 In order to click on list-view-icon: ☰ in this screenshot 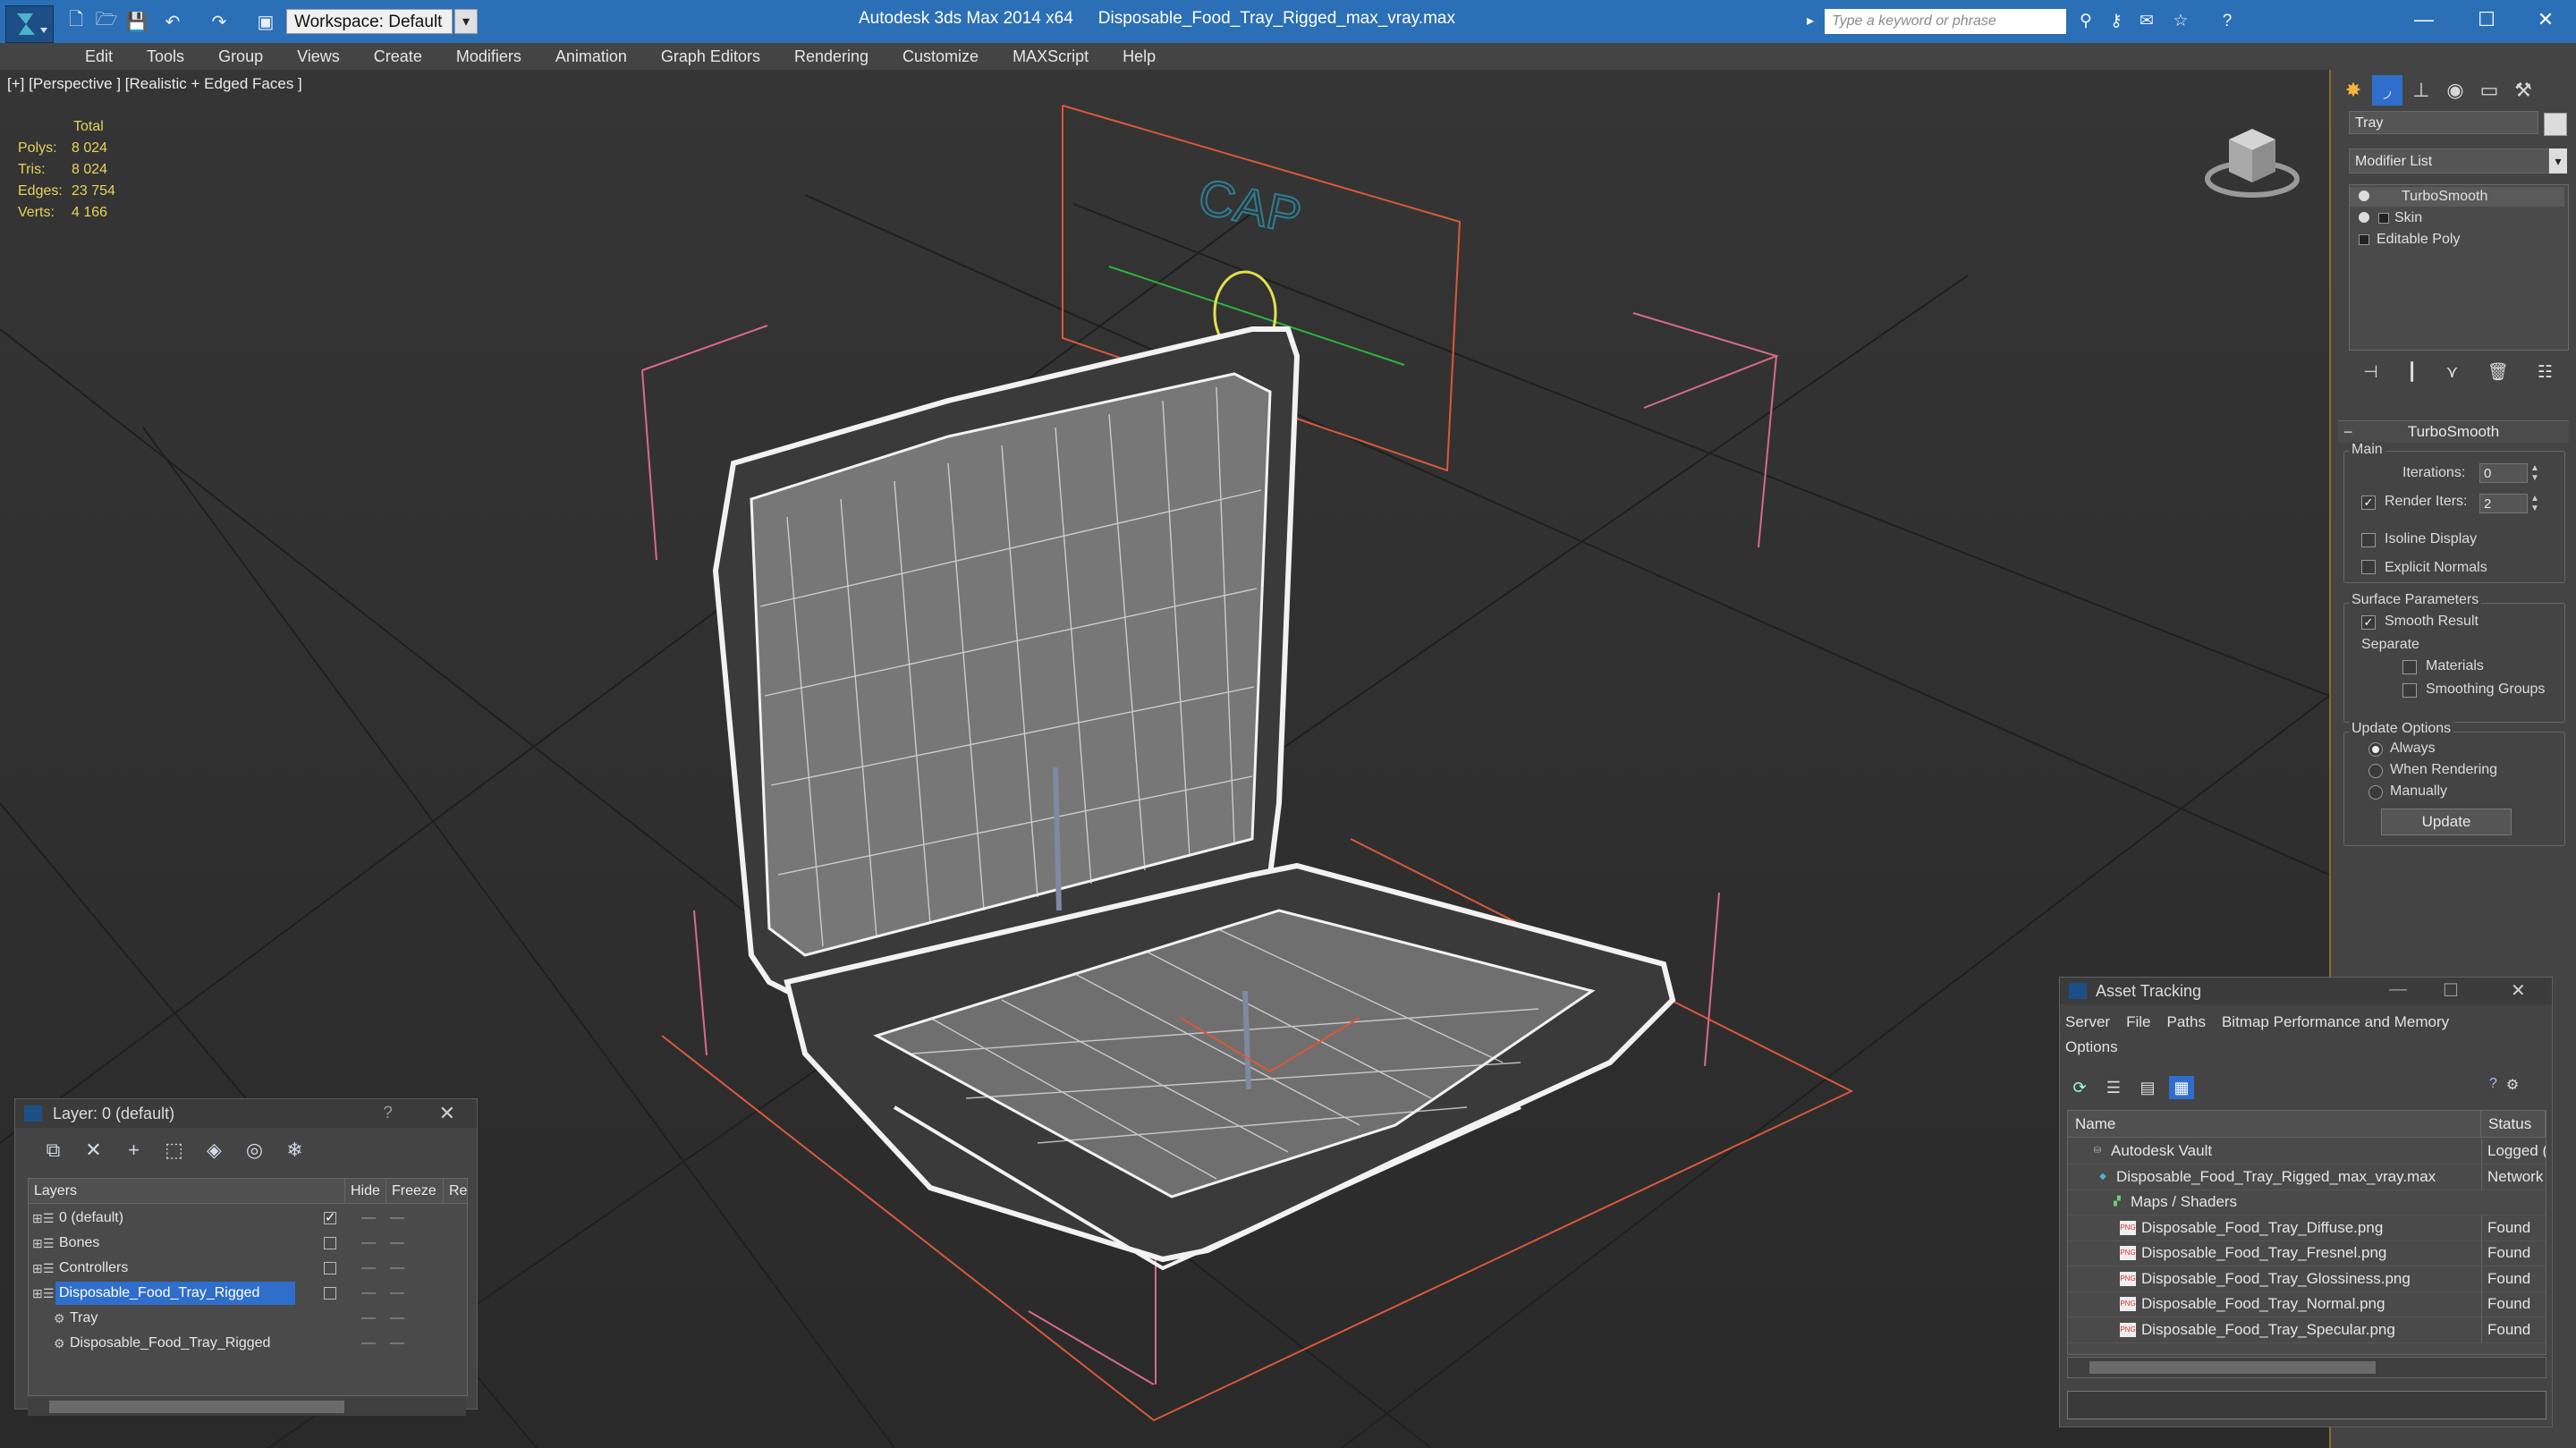, I will do `click(2113, 1087)`.